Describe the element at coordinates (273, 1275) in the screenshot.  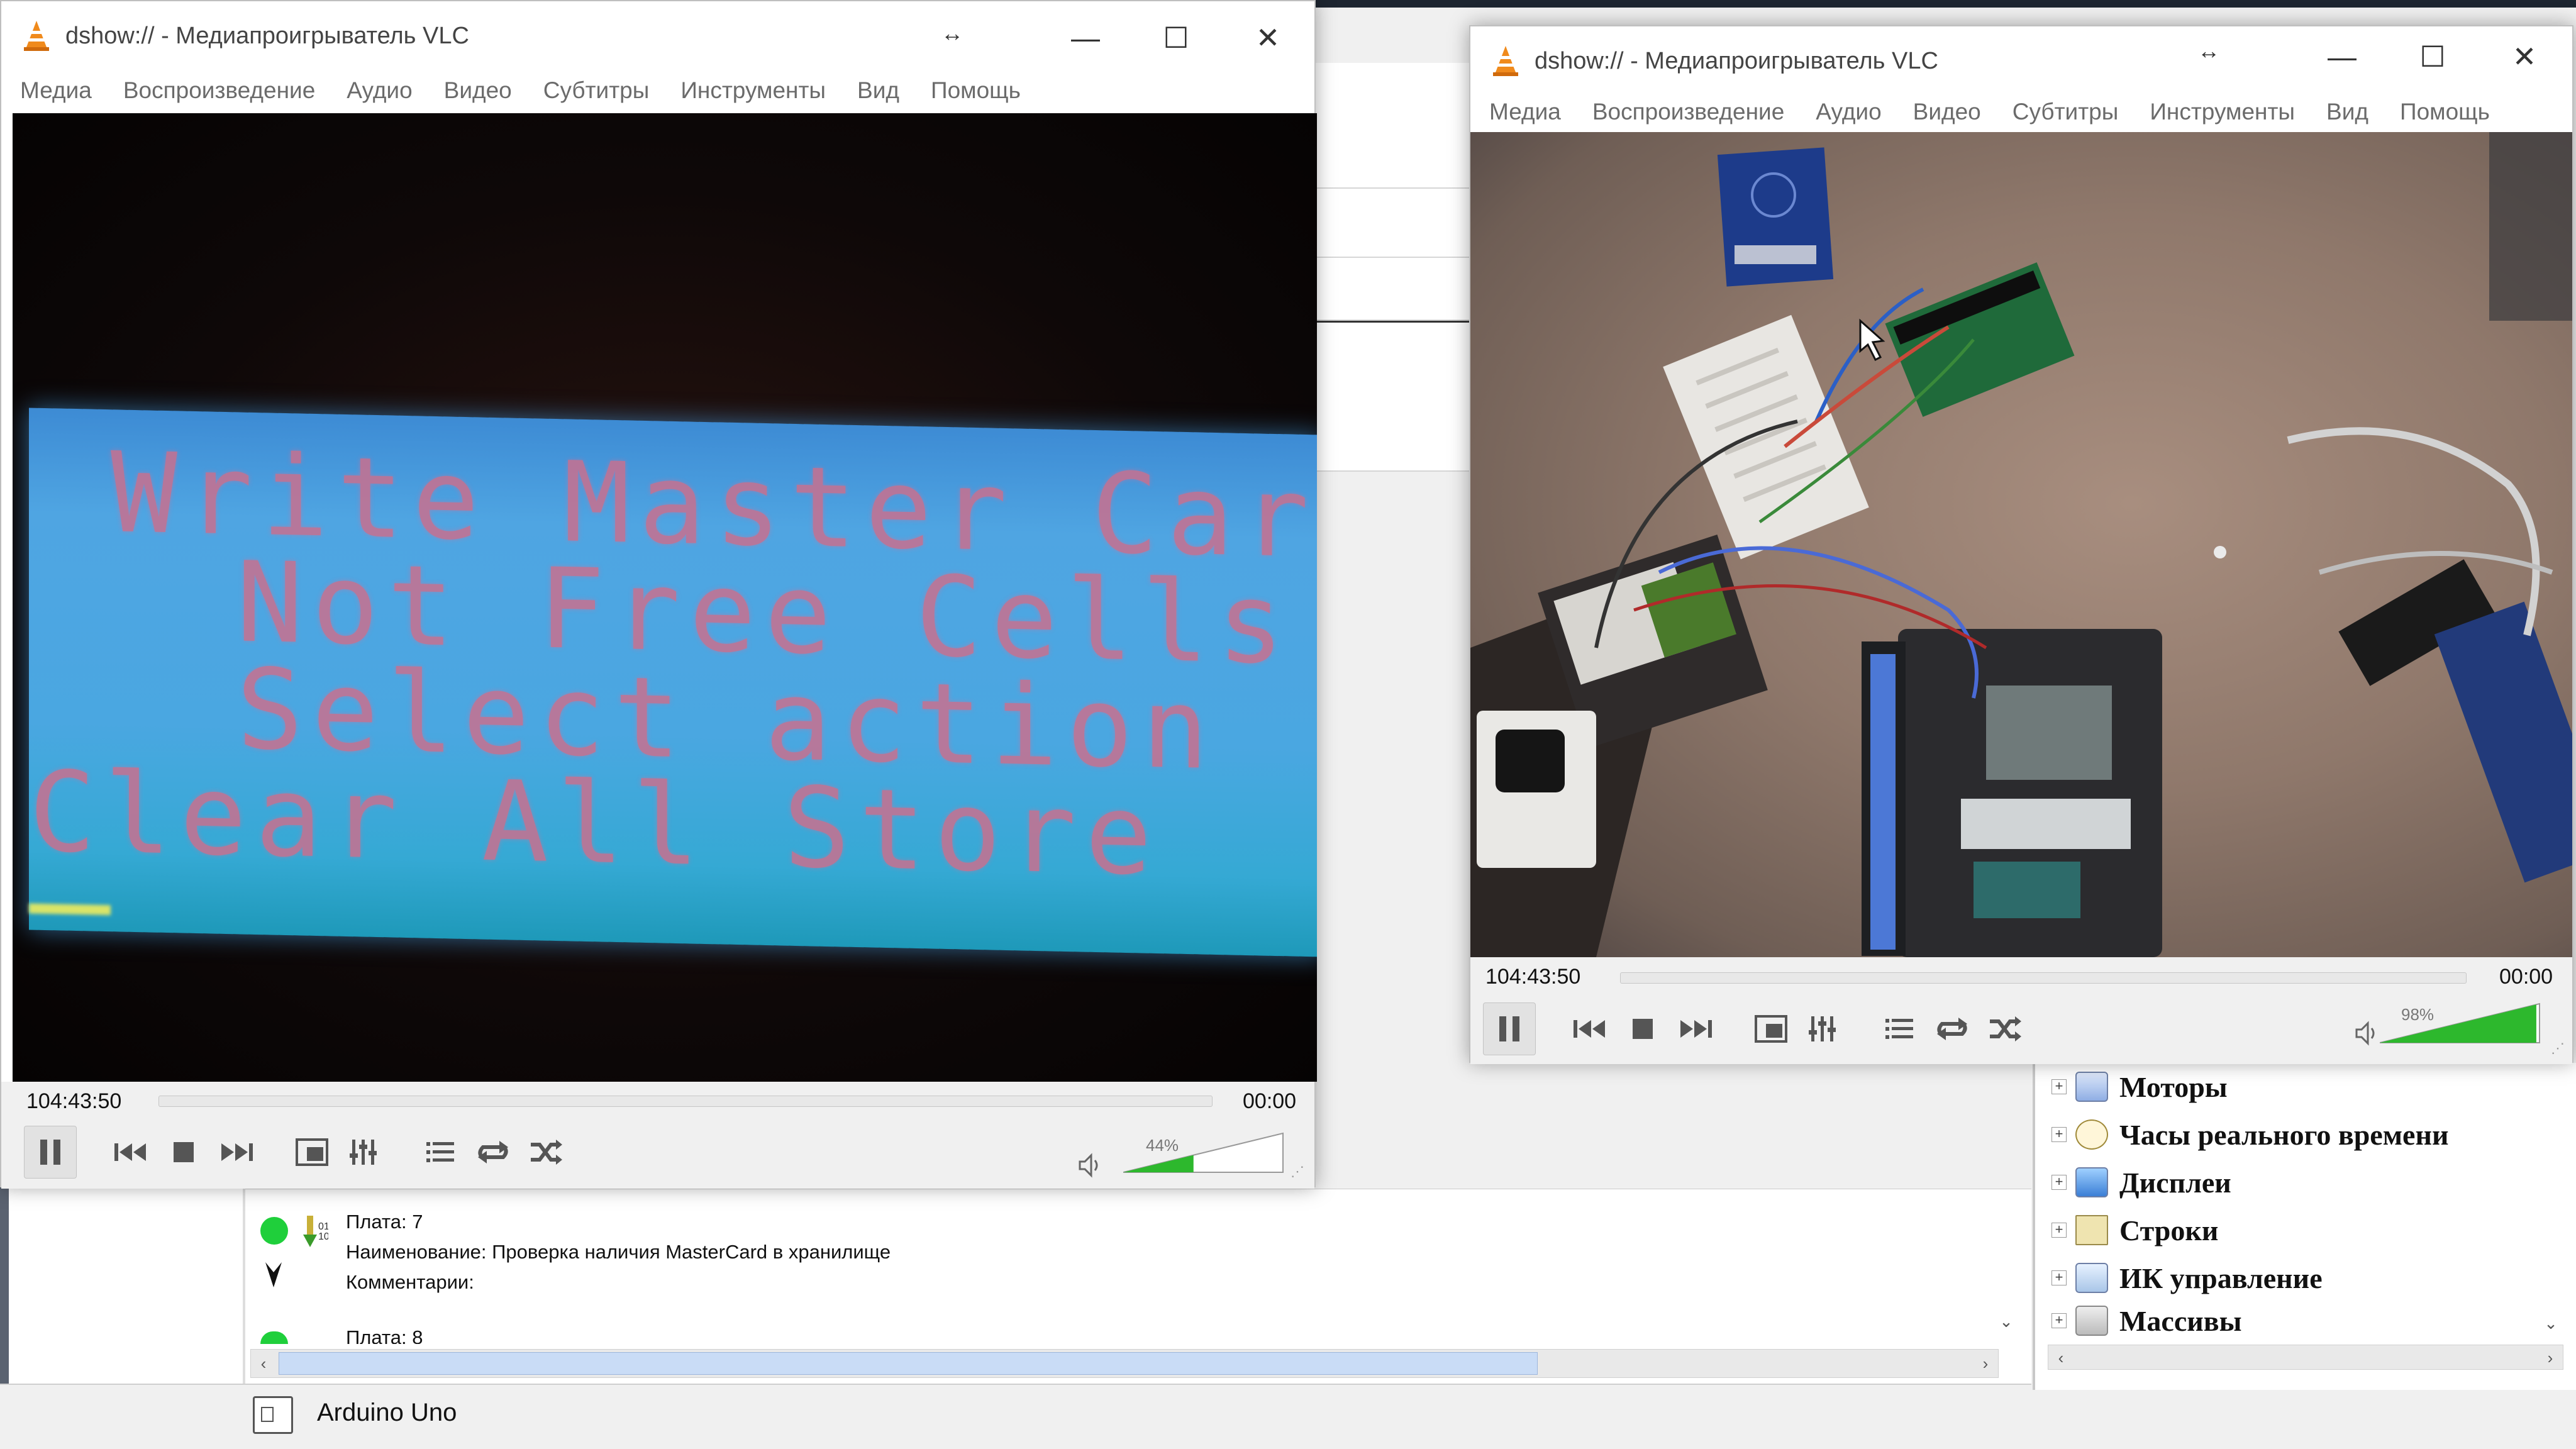
I see `flow-arrow-icon` at that location.